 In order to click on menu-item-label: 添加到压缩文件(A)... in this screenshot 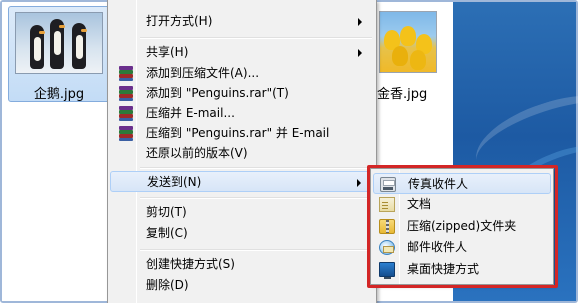, I will do `click(203, 73)`.